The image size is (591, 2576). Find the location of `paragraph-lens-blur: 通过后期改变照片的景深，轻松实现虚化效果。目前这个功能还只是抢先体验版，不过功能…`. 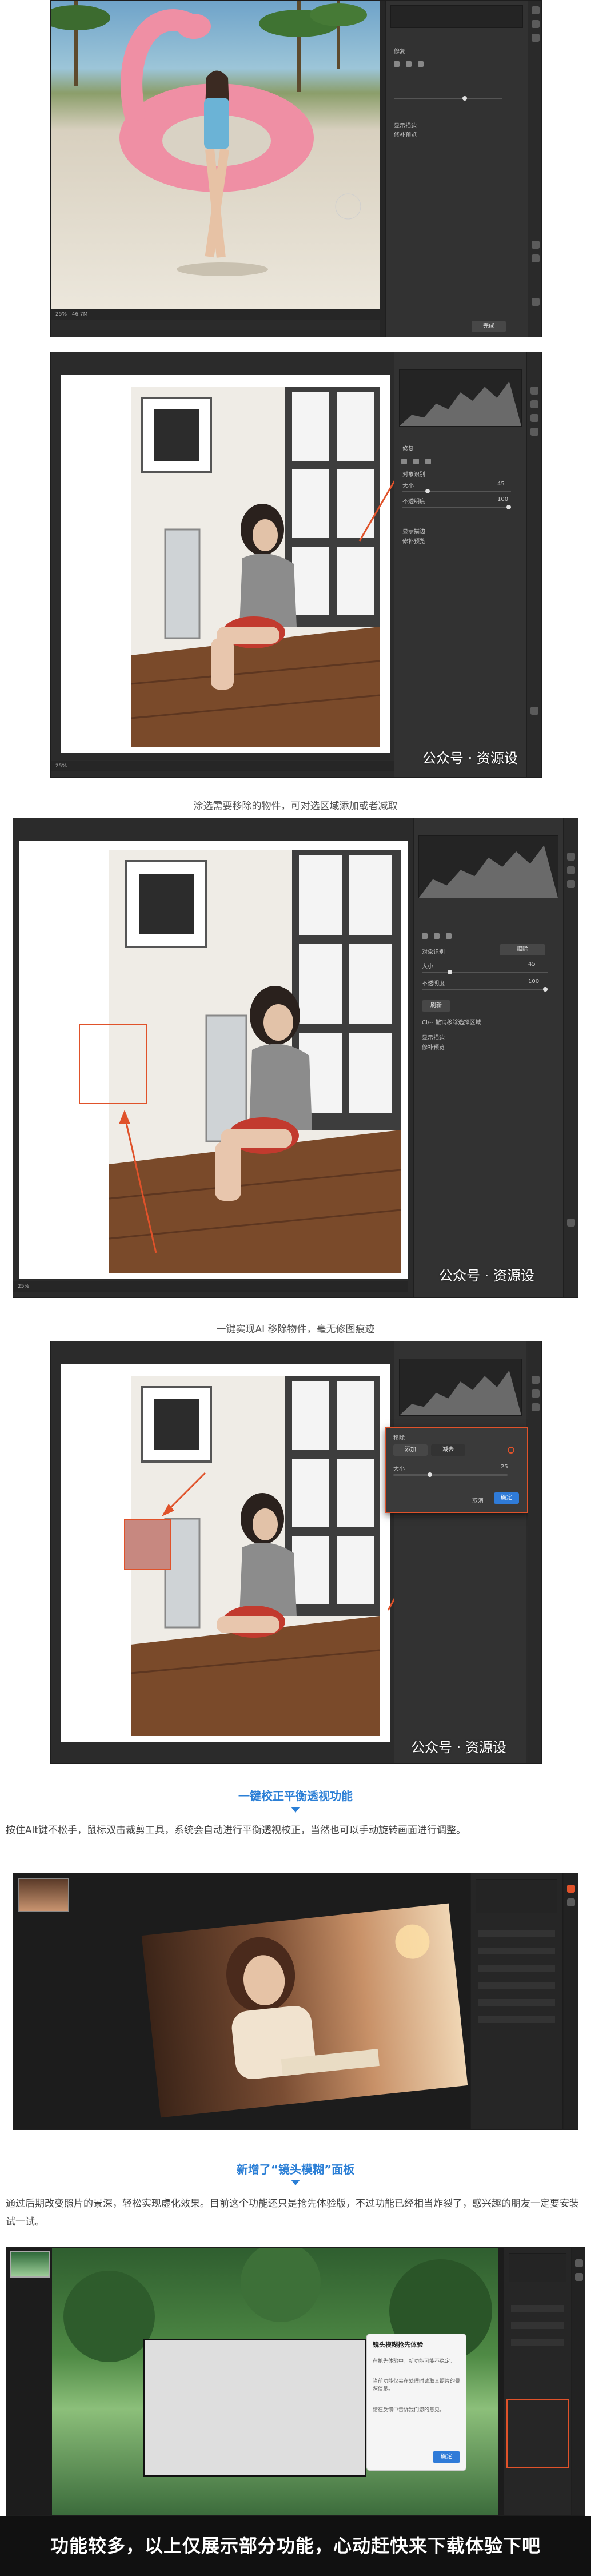

paragraph-lens-blur: 通过后期改变照片的景深，轻松实现虚化效果。目前这个功能还只是抢先体验版，不过功能… is located at coordinates (293, 2213).